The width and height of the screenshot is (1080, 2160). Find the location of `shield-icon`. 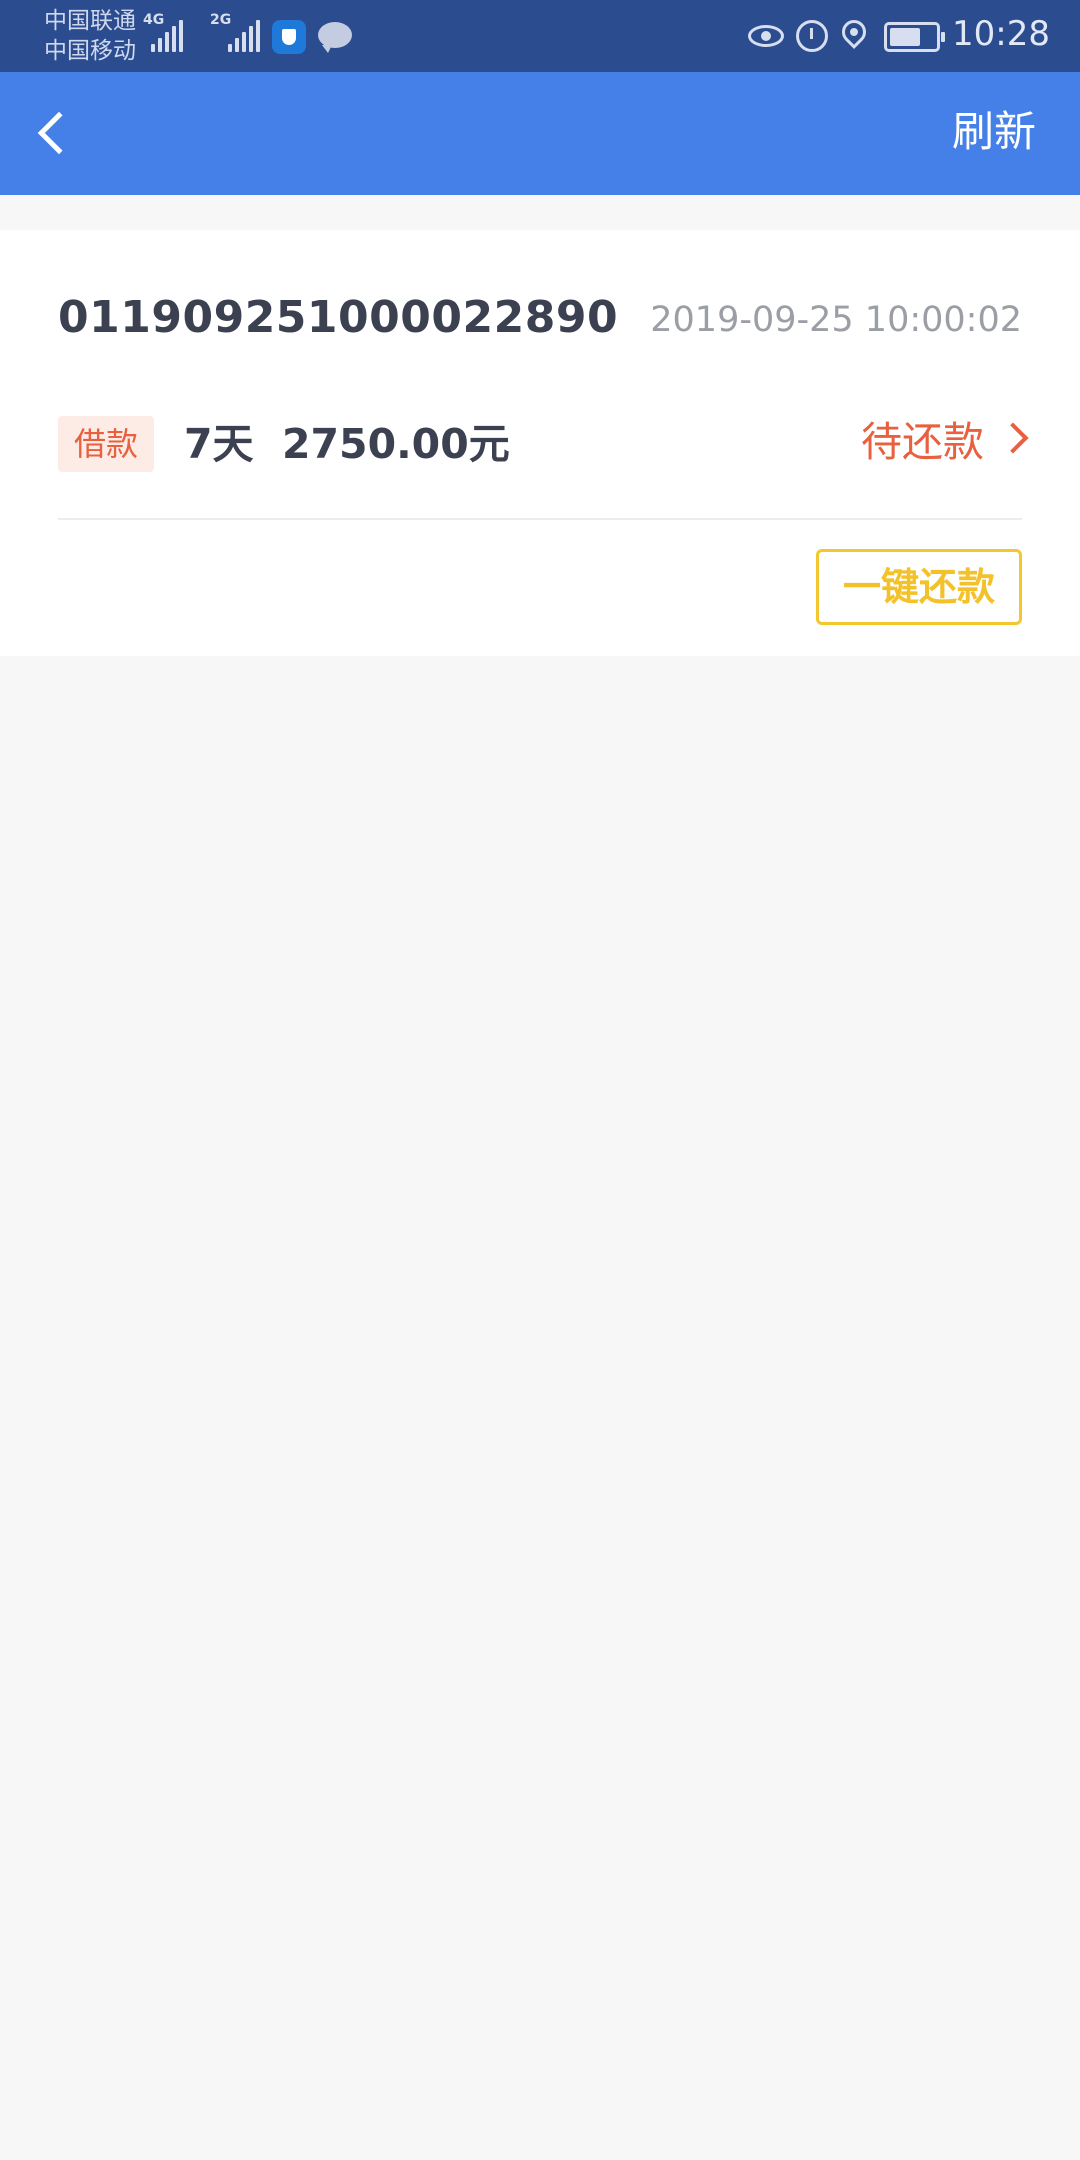

shield-icon is located at coordinates (289, 37).